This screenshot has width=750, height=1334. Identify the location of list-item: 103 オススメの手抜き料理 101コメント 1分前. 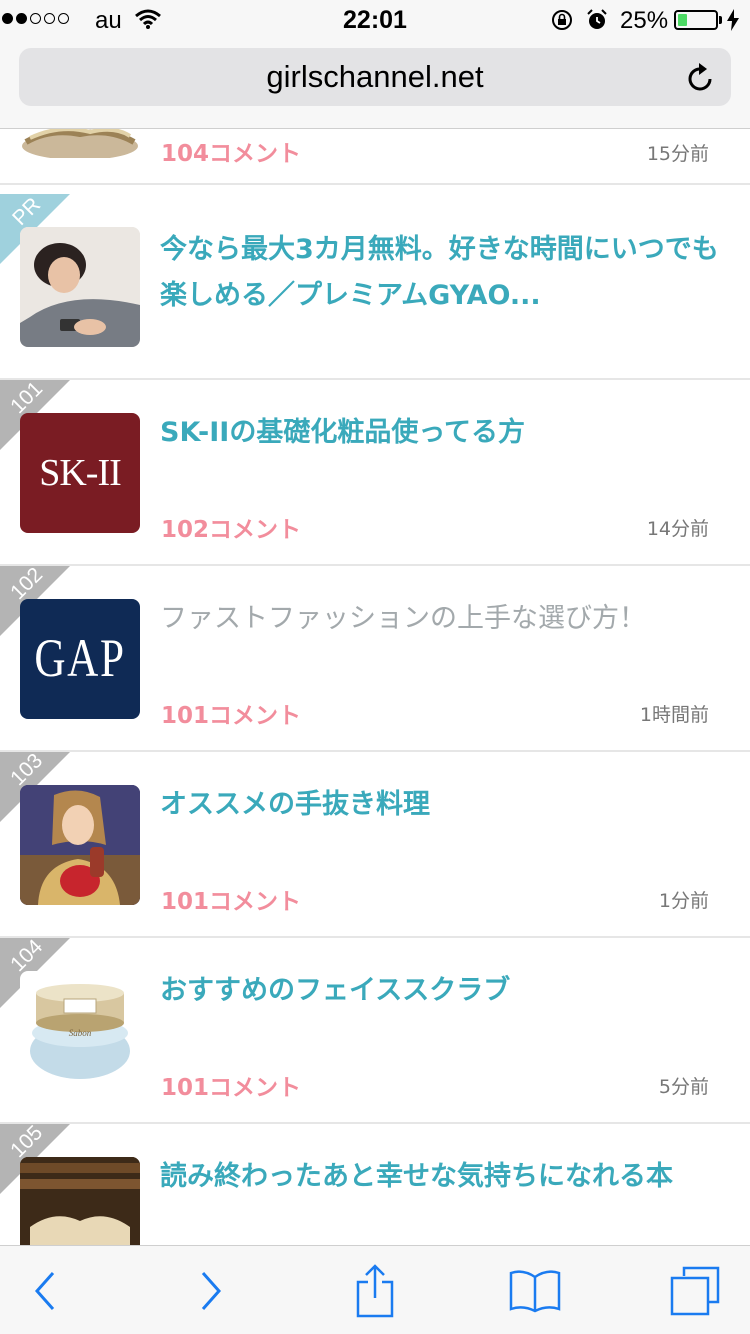
(375, 843).